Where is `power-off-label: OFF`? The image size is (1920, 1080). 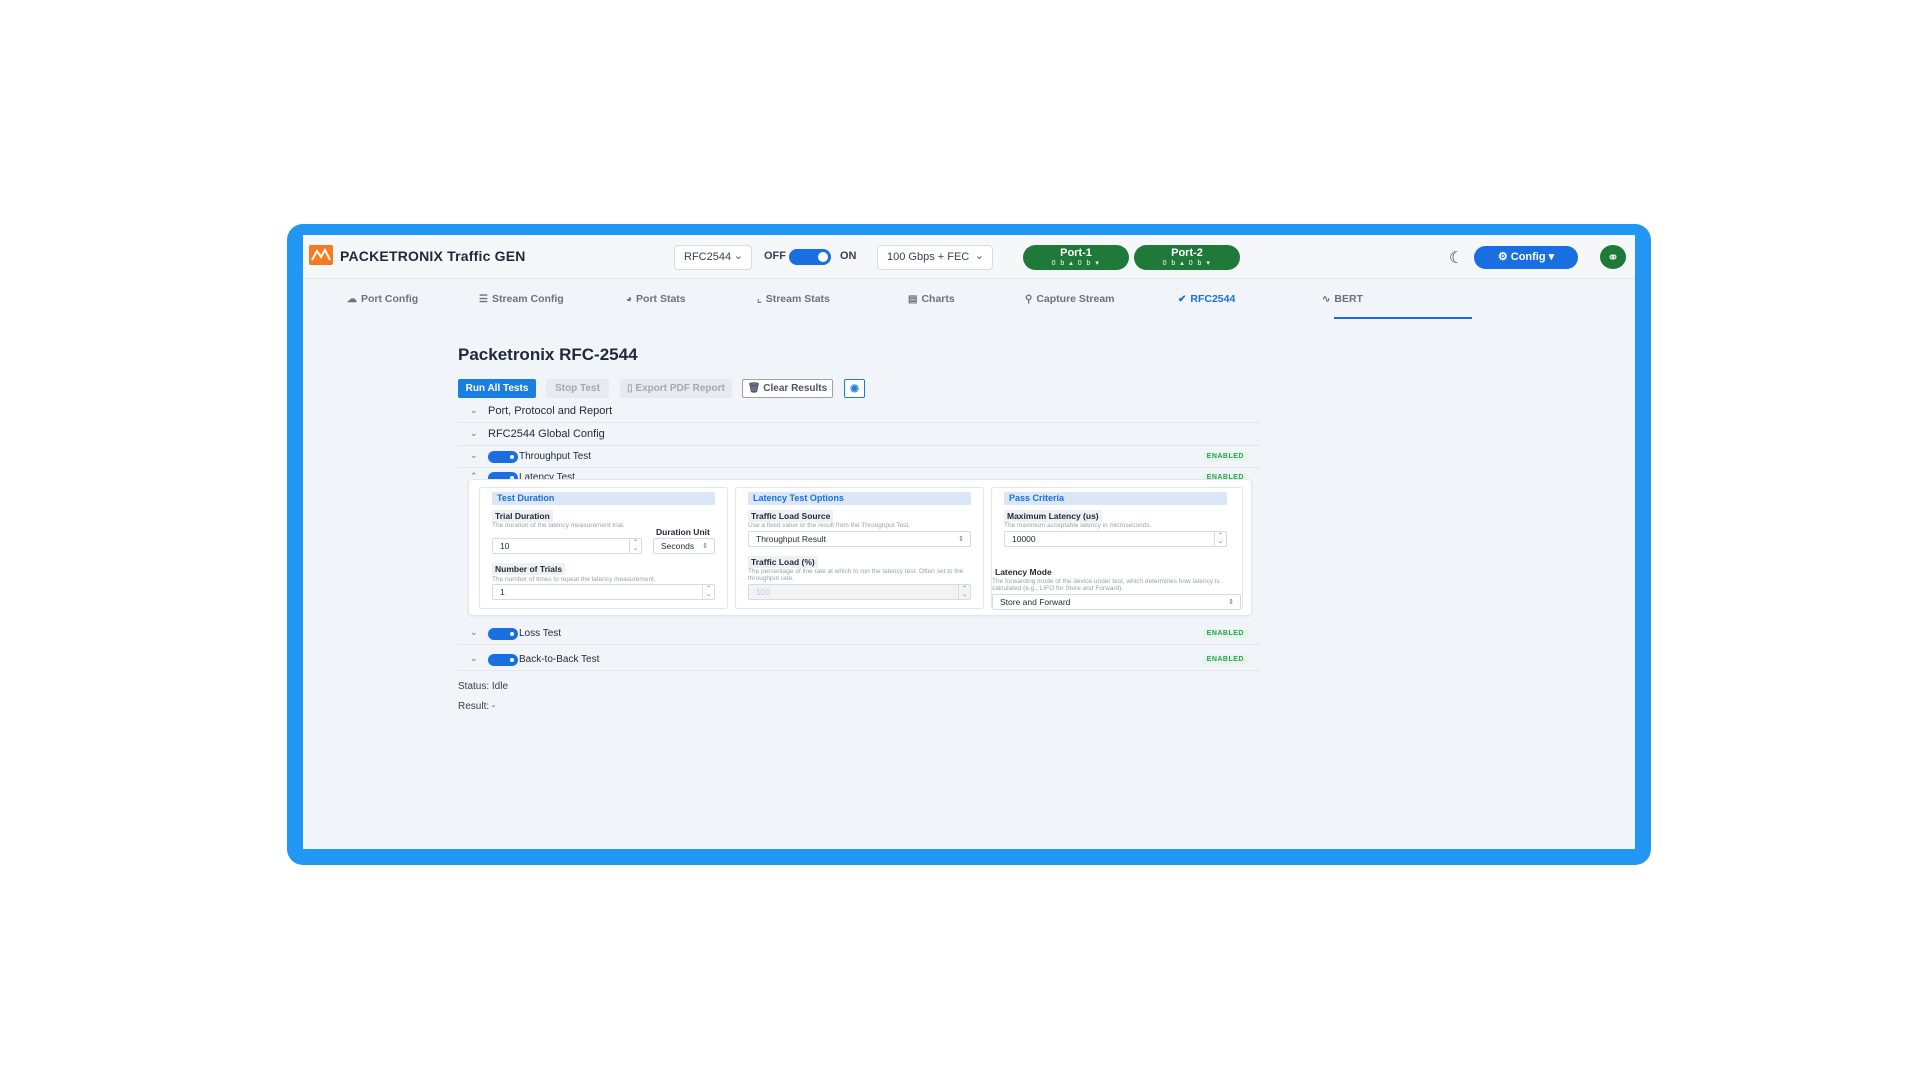
power-off-label: OFF is located at coordinates (775, 256).